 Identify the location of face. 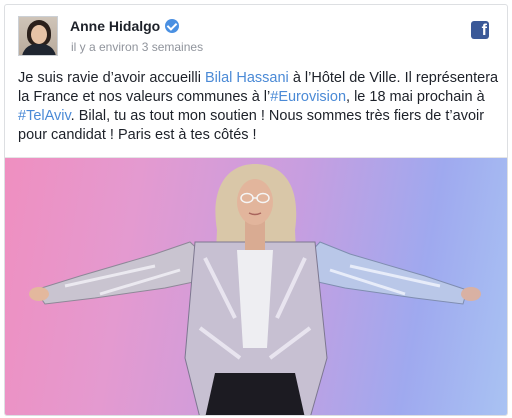
(255, 202).